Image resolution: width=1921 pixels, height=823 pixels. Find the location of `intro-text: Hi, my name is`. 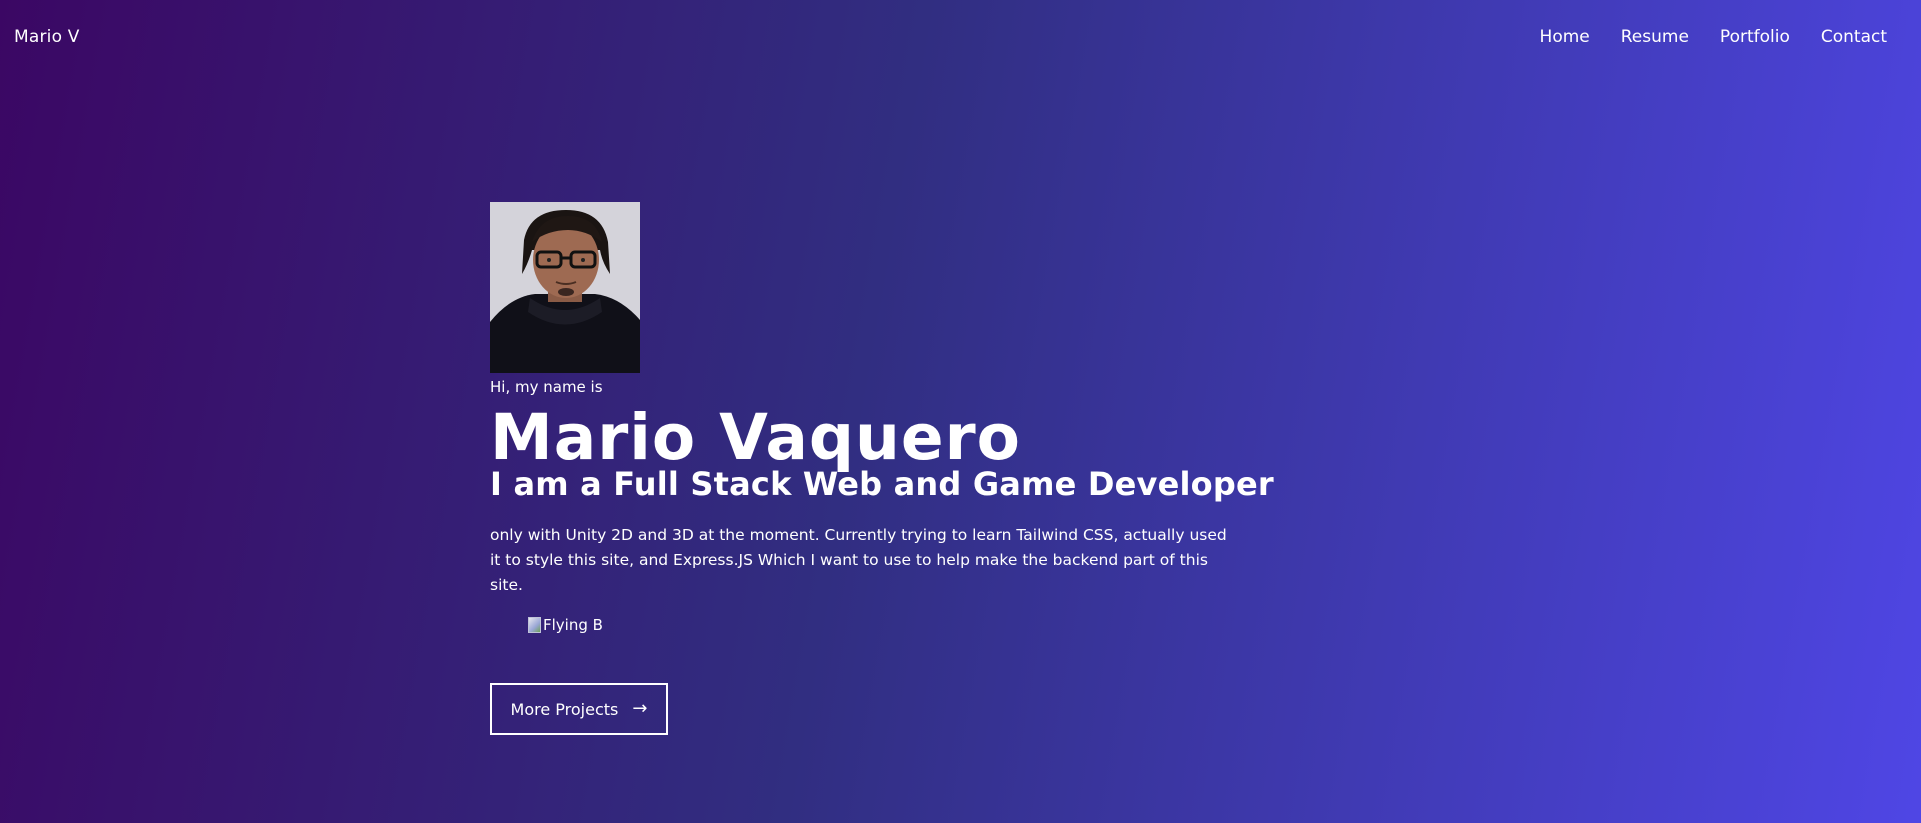

intro-text: Hi, my name is is located at coordinates (546, 387).